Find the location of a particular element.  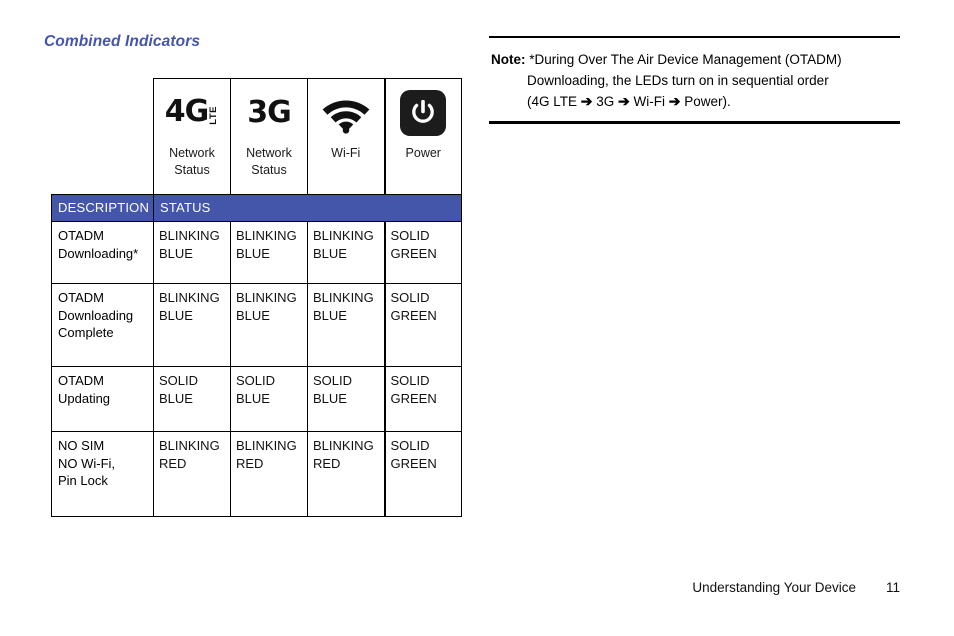

3g-icon: 3G is located at coordinates (269, 112).